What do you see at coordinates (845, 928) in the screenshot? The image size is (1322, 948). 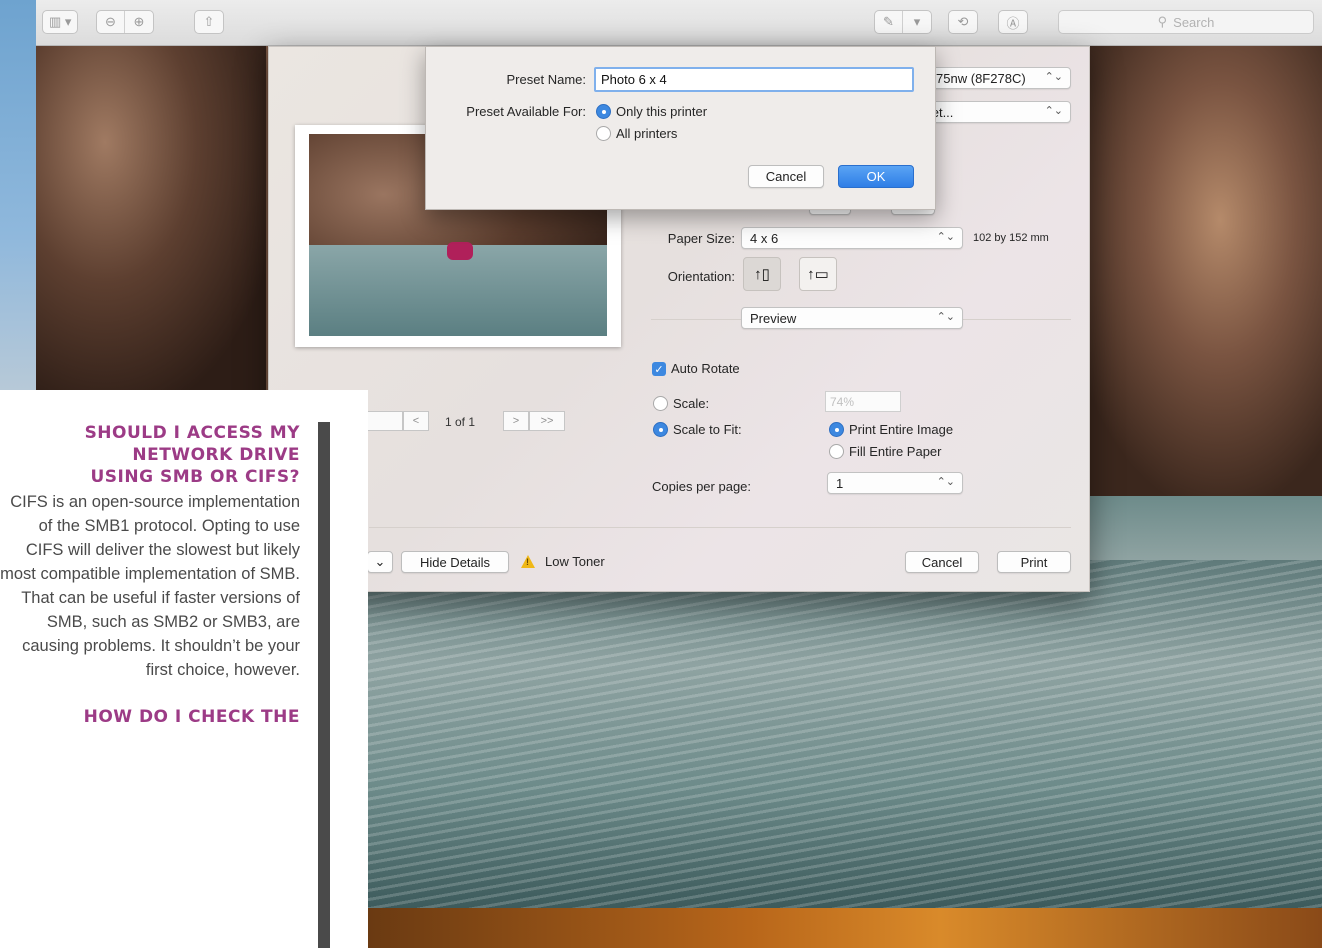 I see `background-sunset-strip` at bounding box center [845, 928].